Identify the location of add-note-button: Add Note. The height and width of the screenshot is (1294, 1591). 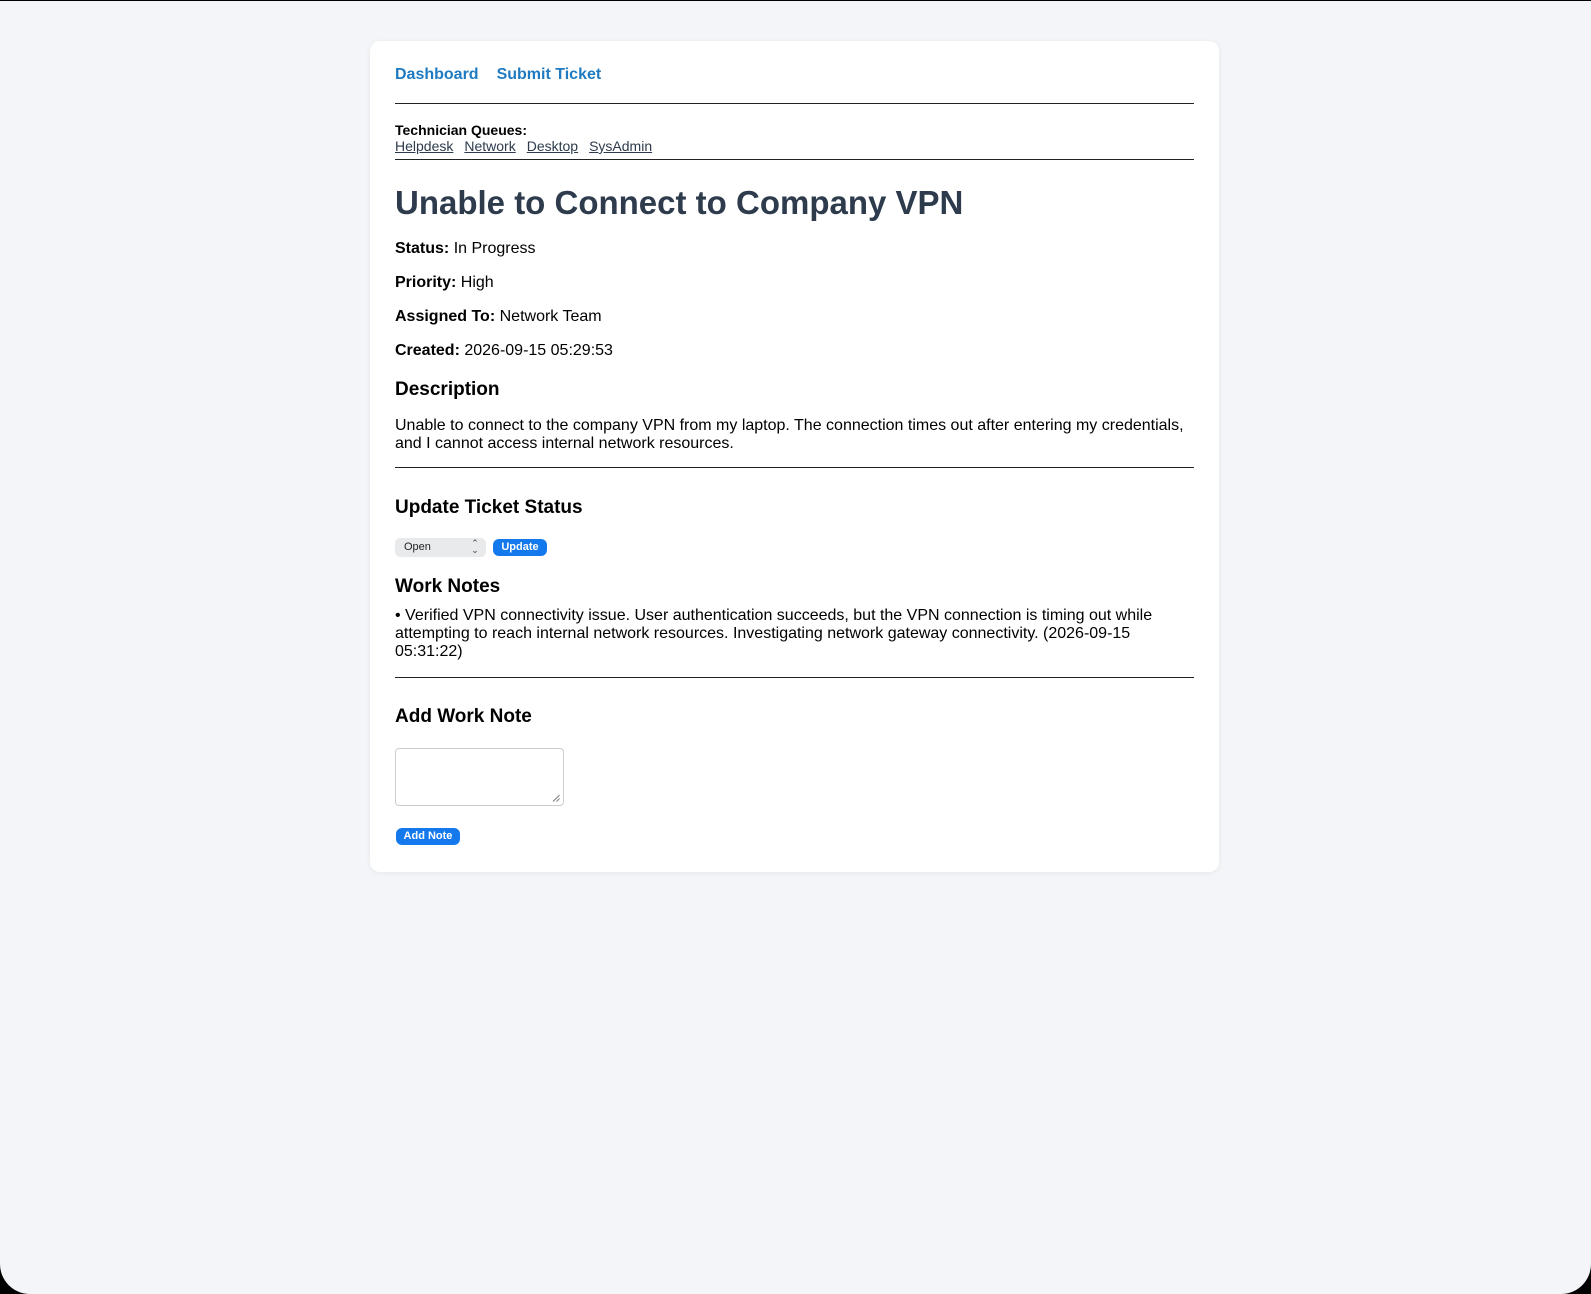
(428, 836).